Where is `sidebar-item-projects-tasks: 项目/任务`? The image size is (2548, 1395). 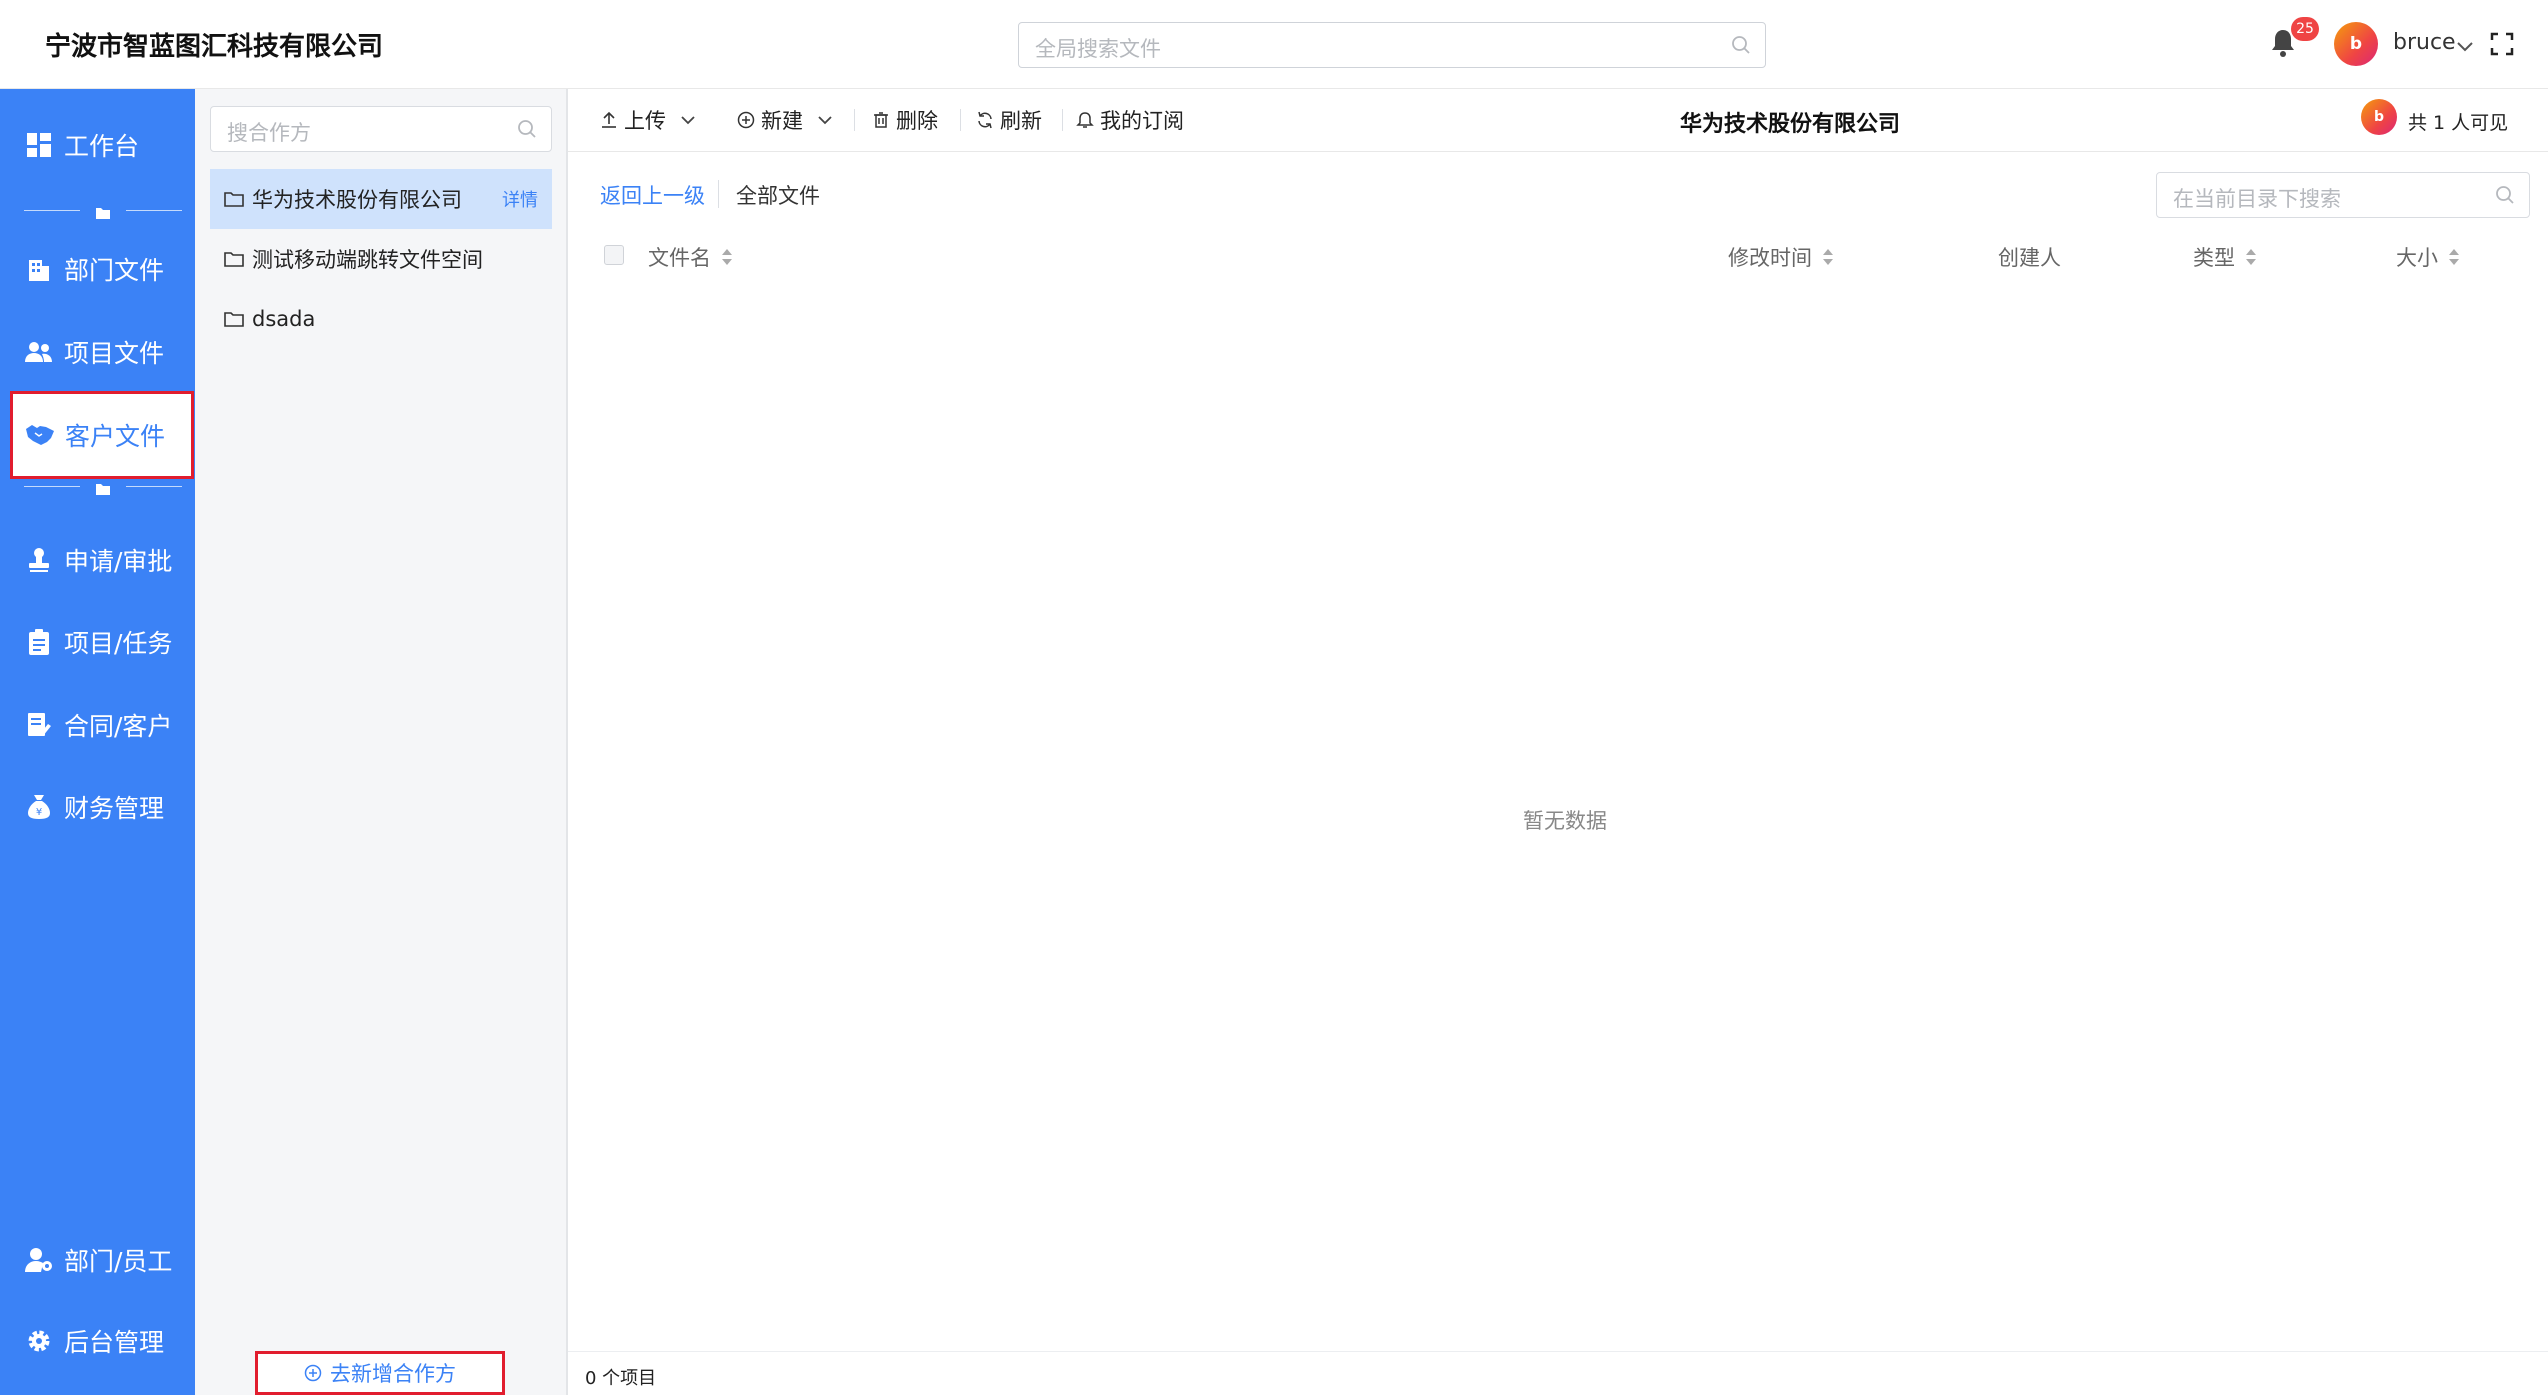 sidebar-item-projects-tasks: 项目/任务 is located at coordinates (97, 642).